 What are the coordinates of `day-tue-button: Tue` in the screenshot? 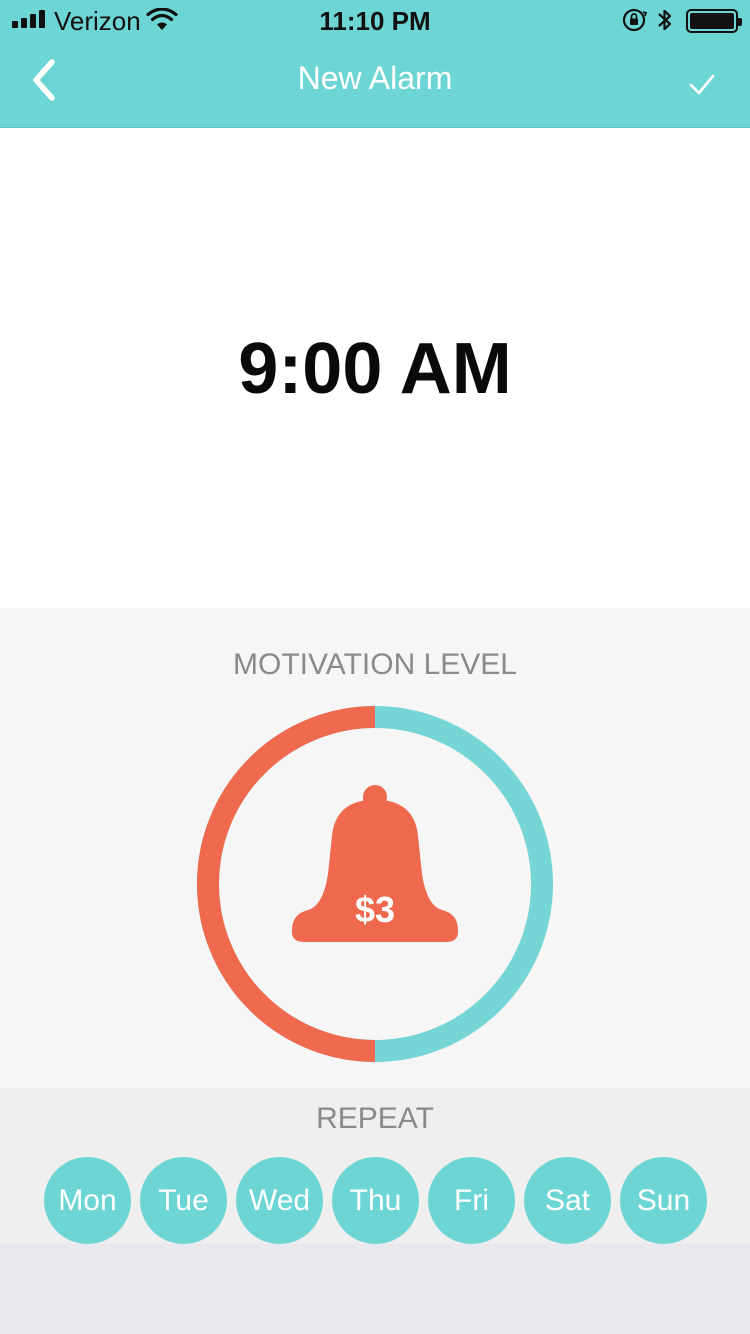 It's located at (183, 1200).